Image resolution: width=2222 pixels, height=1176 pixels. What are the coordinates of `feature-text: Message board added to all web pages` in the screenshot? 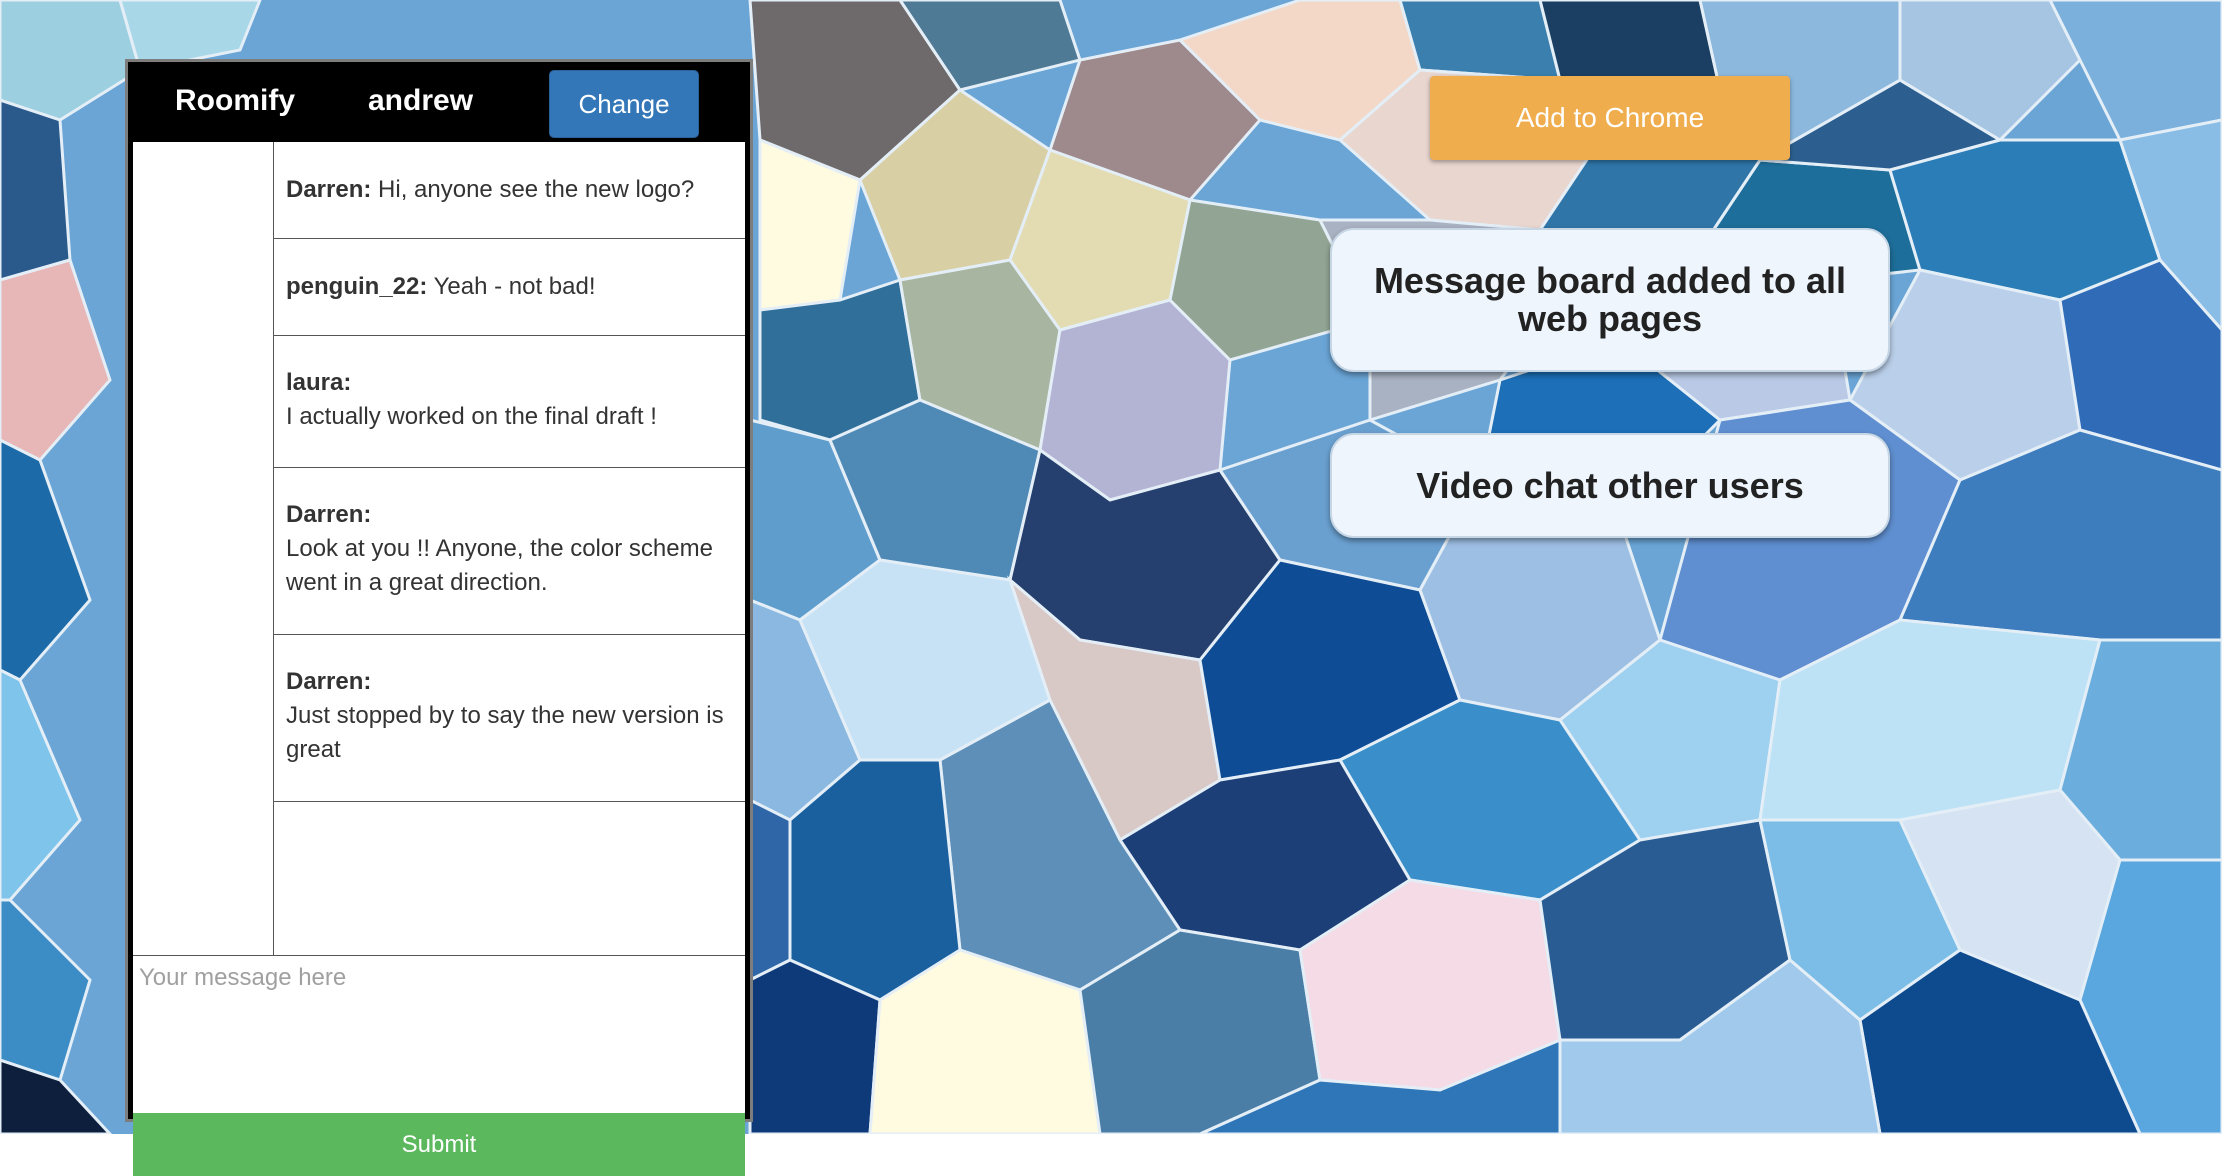 It's located at (1610, 299).